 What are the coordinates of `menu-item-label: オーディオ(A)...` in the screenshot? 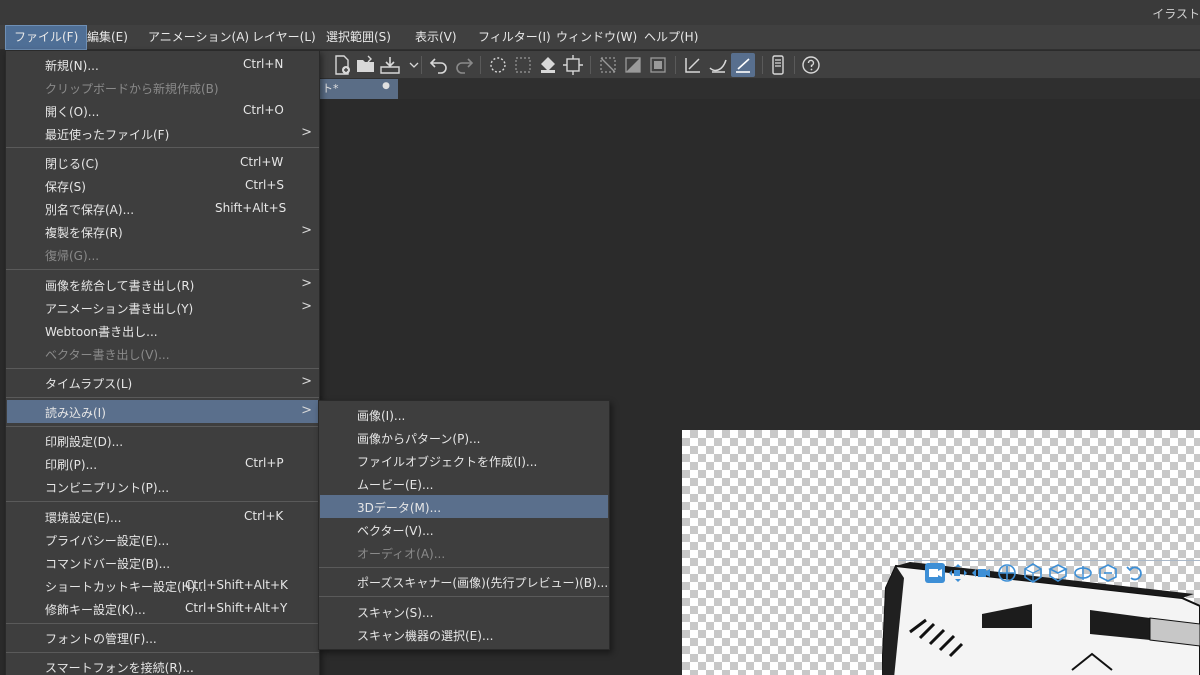 It's located at (401, 554).